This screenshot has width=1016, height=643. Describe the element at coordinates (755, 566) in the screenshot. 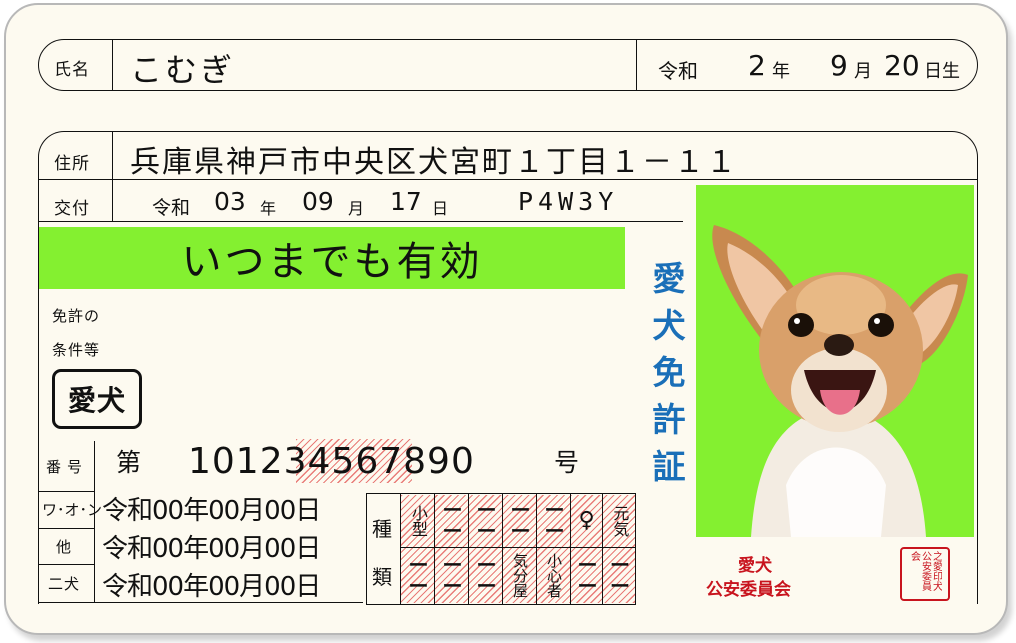

I see `issuer-line1: 愛犬` at that location.